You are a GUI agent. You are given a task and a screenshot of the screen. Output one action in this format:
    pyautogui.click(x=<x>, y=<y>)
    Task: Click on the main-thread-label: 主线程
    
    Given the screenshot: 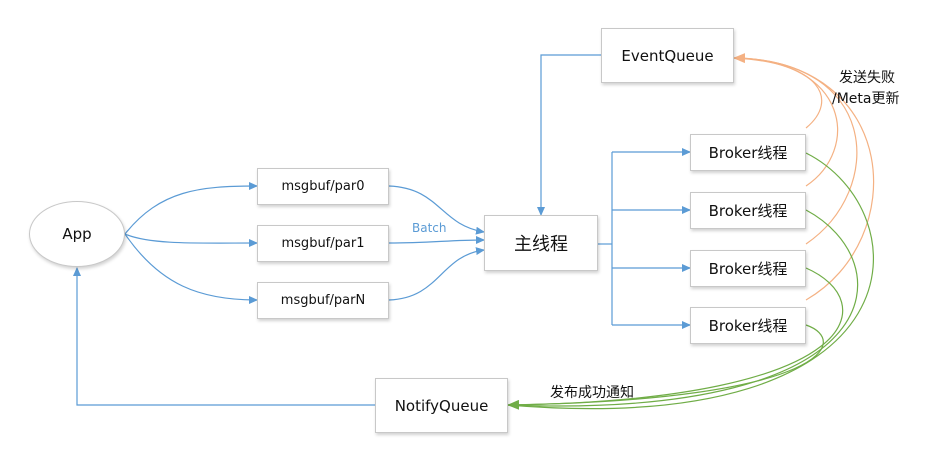 What is the action you would take?
    pyautogui.click(x=541, y=244)
    